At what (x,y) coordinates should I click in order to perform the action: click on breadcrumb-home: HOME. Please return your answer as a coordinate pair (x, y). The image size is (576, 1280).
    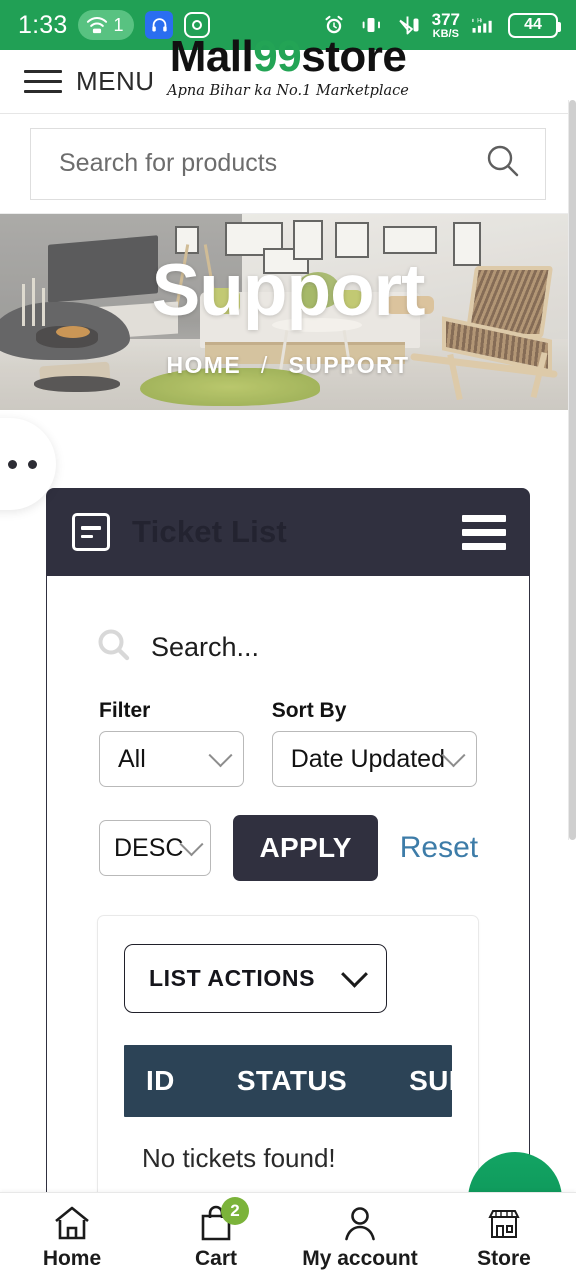
    Looking at the image, I should click on (204, 365).